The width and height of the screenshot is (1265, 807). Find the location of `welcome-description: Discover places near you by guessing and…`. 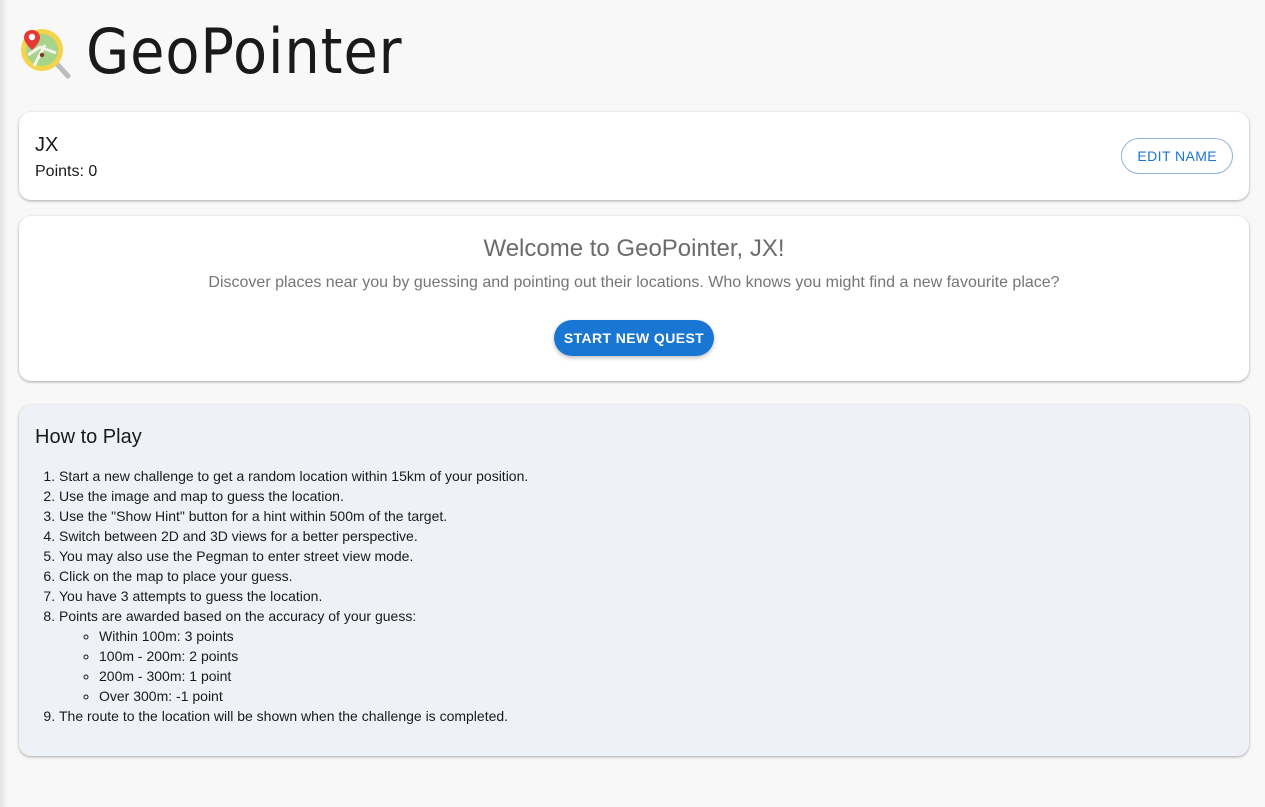

welcome-description: Discover places near you by guessing and… is located at coordinates (634, 282).